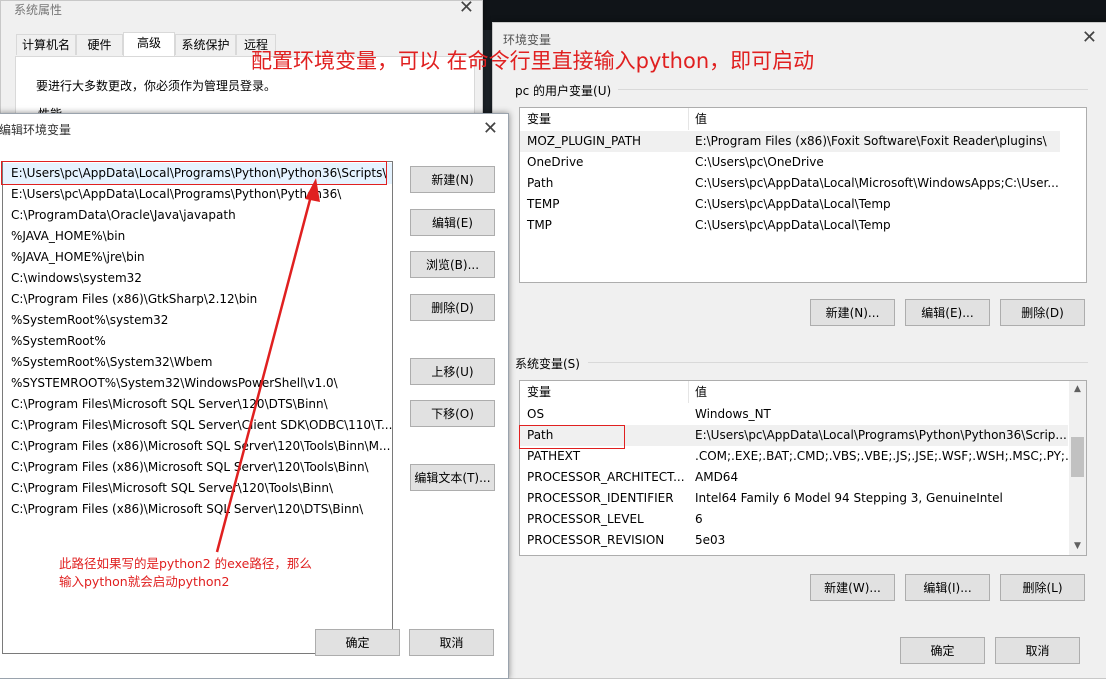 This screenshot has width=1106, height=679. Describe the element at coordinates (156, 86) in the screenshot. I see `admin-notice: 要进行大多数更改，你必须作为管理员登录。` at that location.